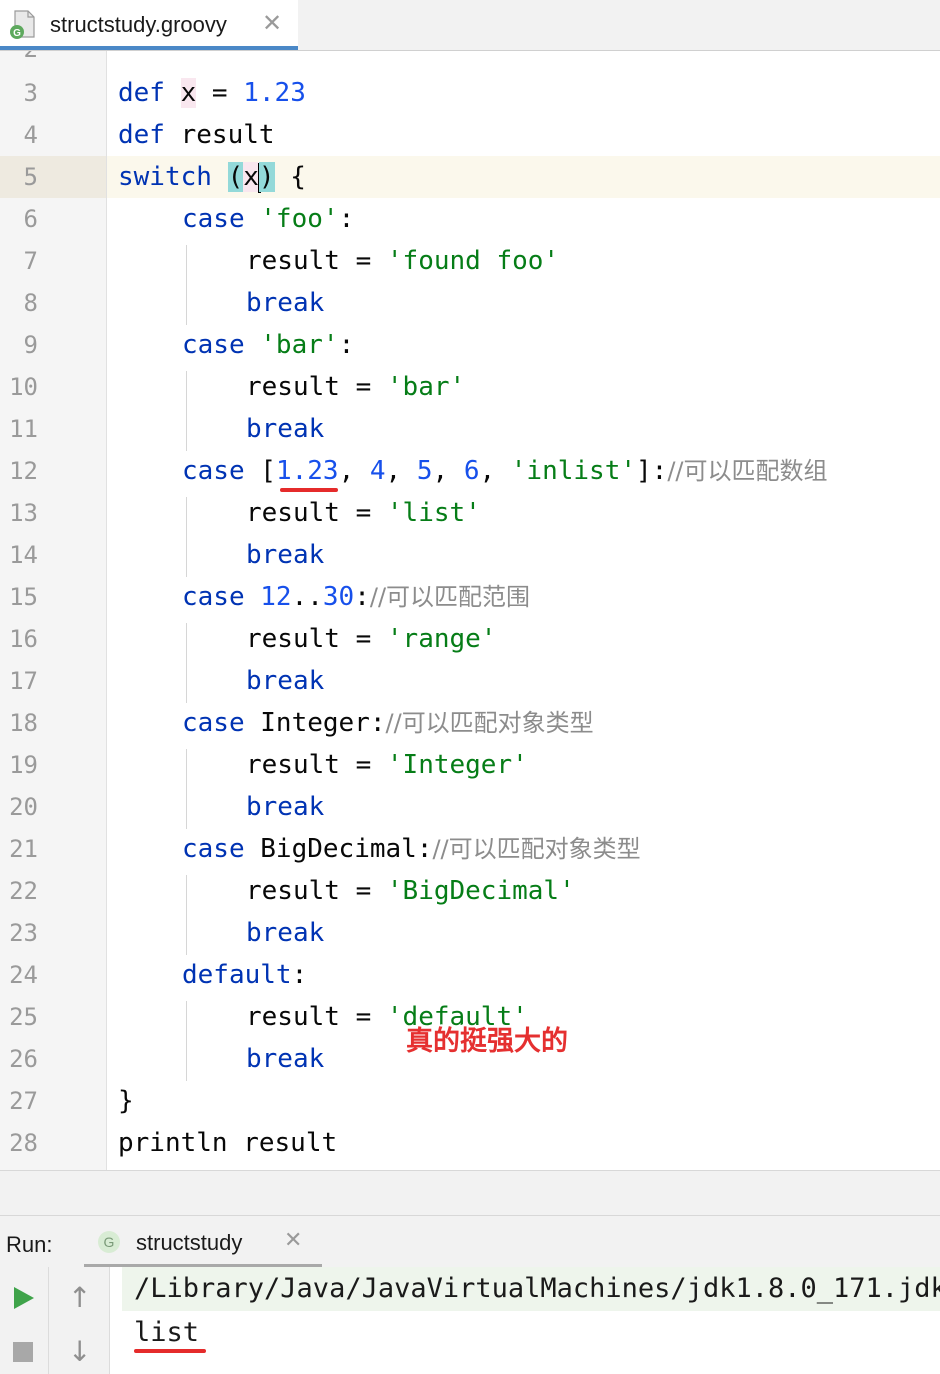 The height and width of the screenshot is (1374, 940). What do you see at coordinates (109, 1242) in the screenshot?
I see `groovy-run-icon: G` at bounding box center [109, 1242].